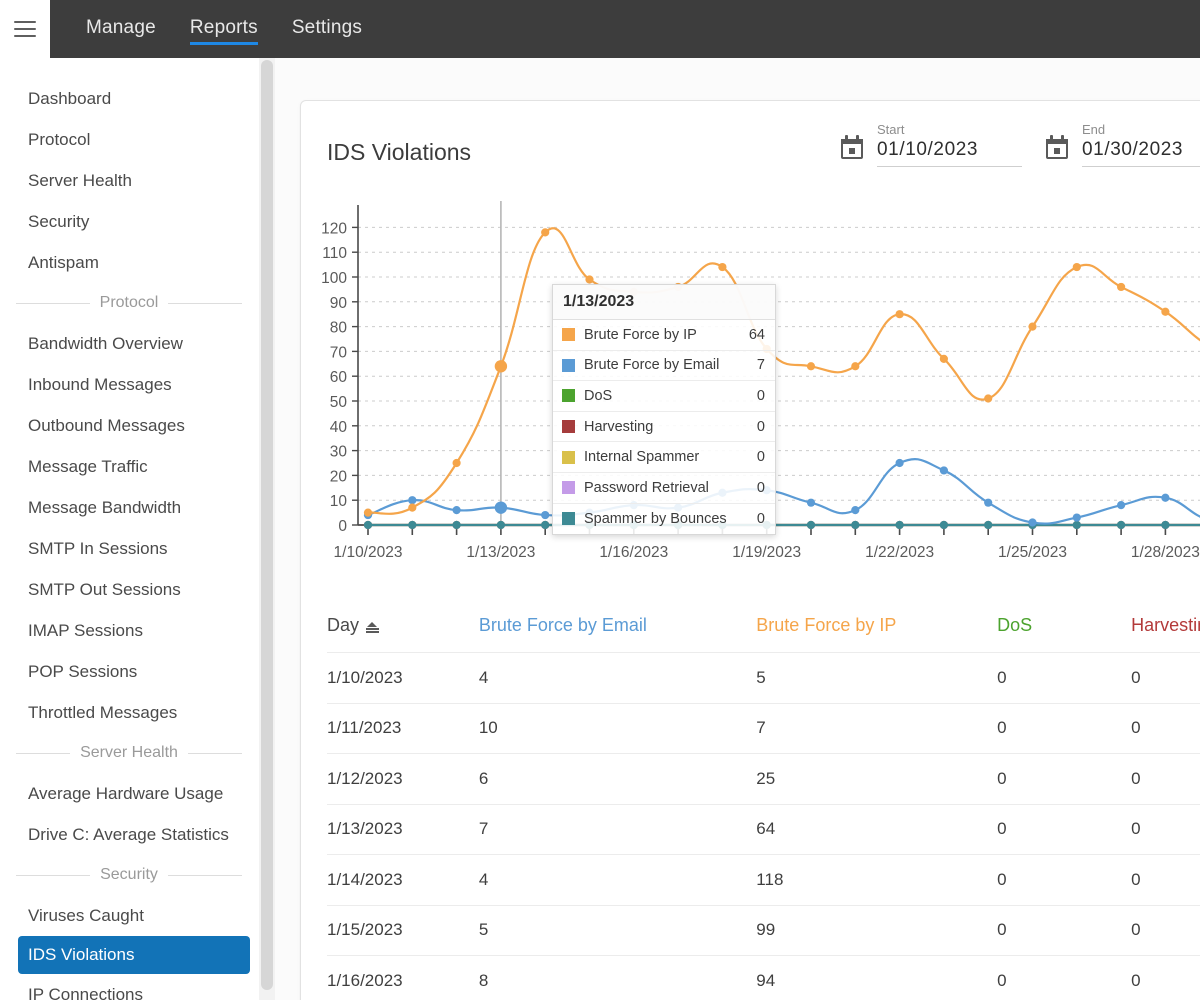  Describe the element at coordinates (125, 630) in the screenshot. I see `sidebar-item-imap-sessions: IMAP Sessions` at that location.